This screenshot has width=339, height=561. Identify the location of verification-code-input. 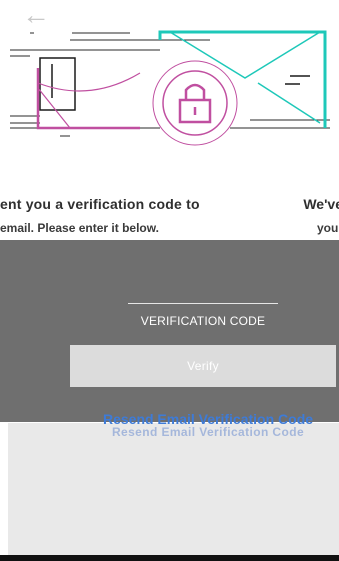
(203, 303).